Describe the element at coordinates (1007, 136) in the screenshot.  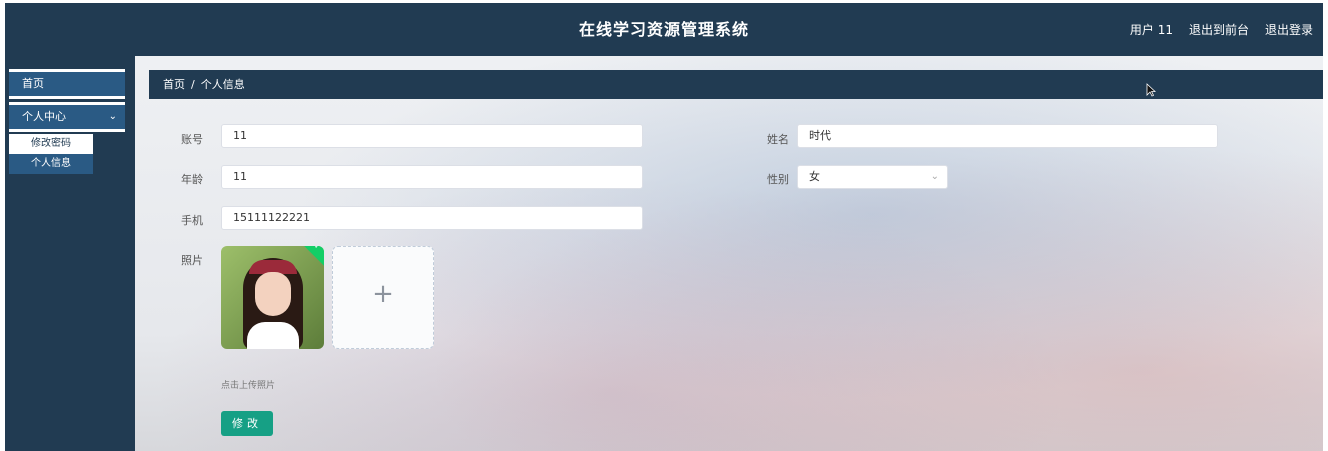
I see `name-input: 时代` at that location.